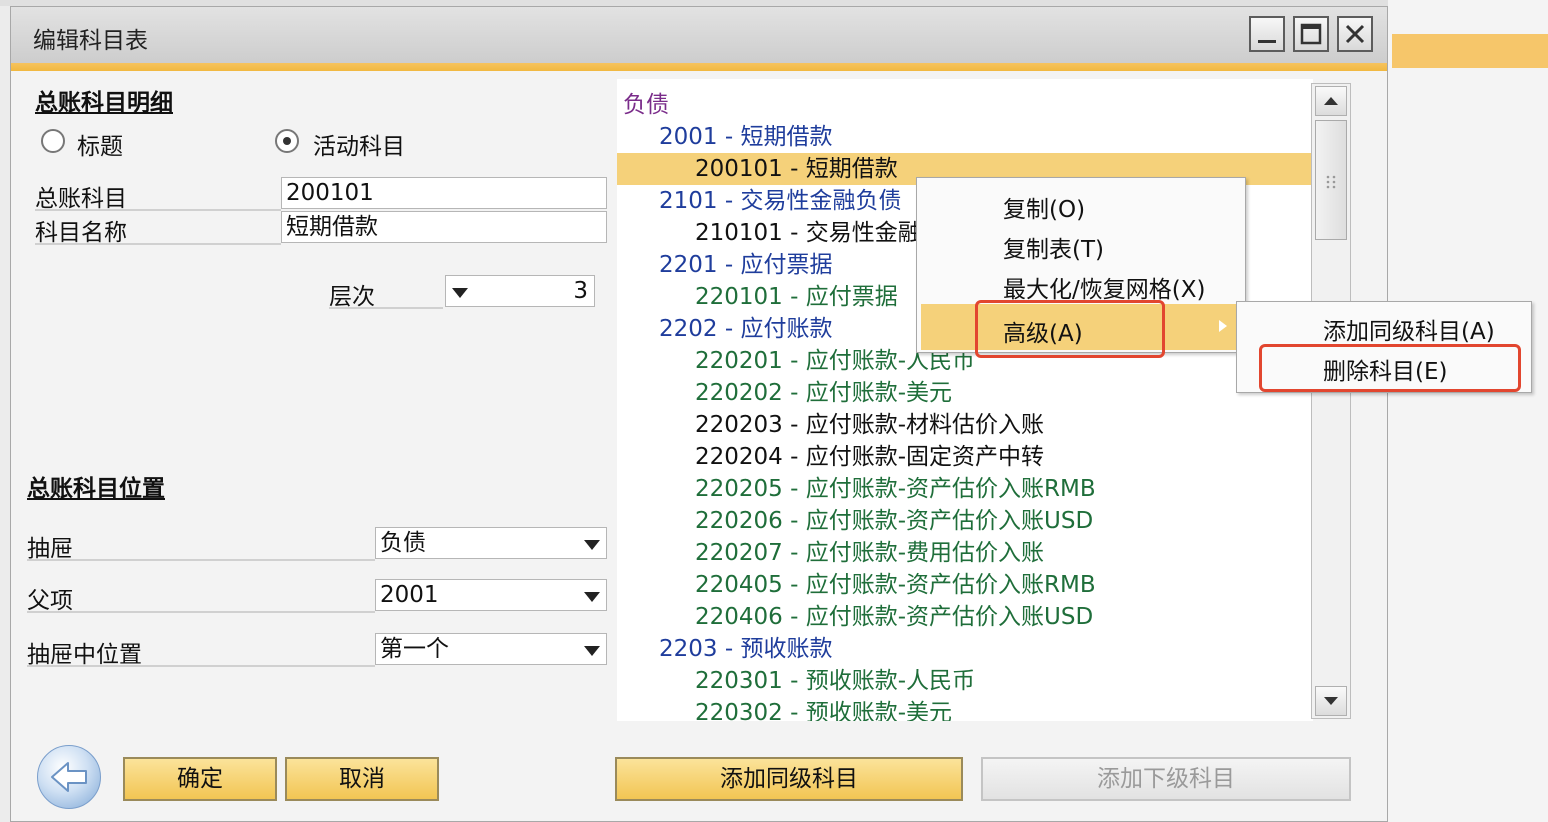  What do you see at coordinates (409, 595) in the screenshot?
I see `parent-value: 2001` at bounding box center [409, 595].